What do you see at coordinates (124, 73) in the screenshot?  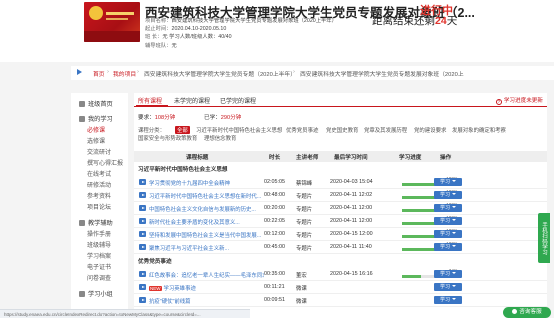 I see `breadcrumb-my-courses: 我的项目` at bounding box center [124, 73].